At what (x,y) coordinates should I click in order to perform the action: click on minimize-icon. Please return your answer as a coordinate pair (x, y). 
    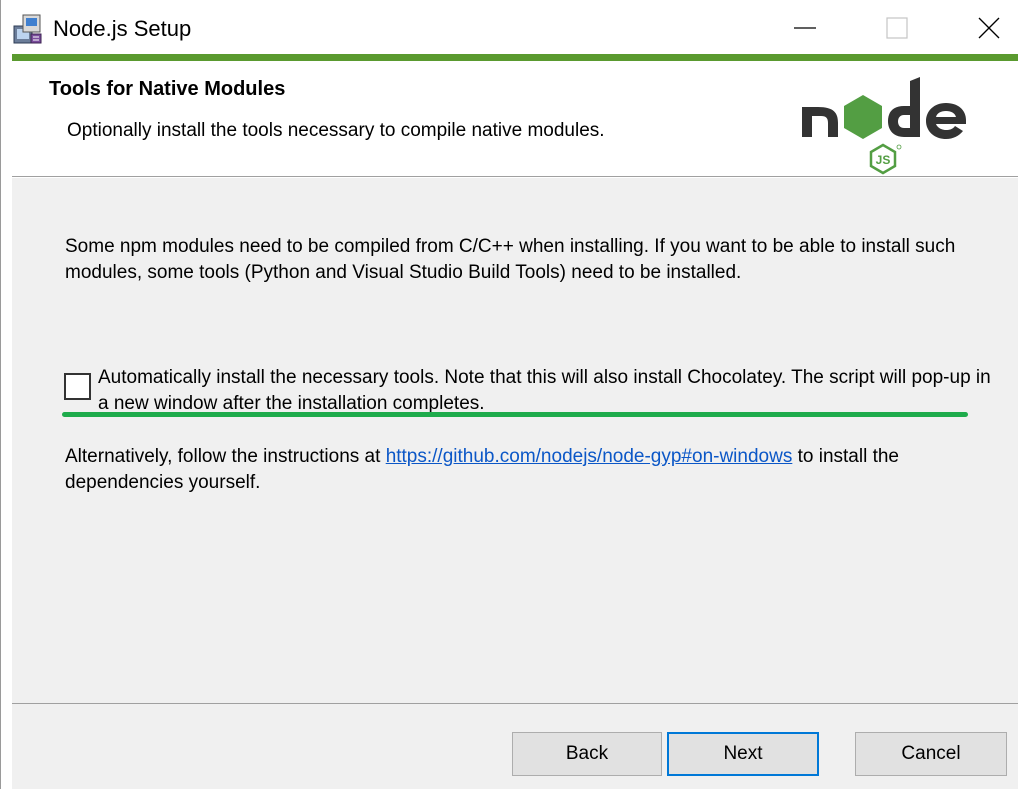
    Looking at the image, I should click on (805, 28).